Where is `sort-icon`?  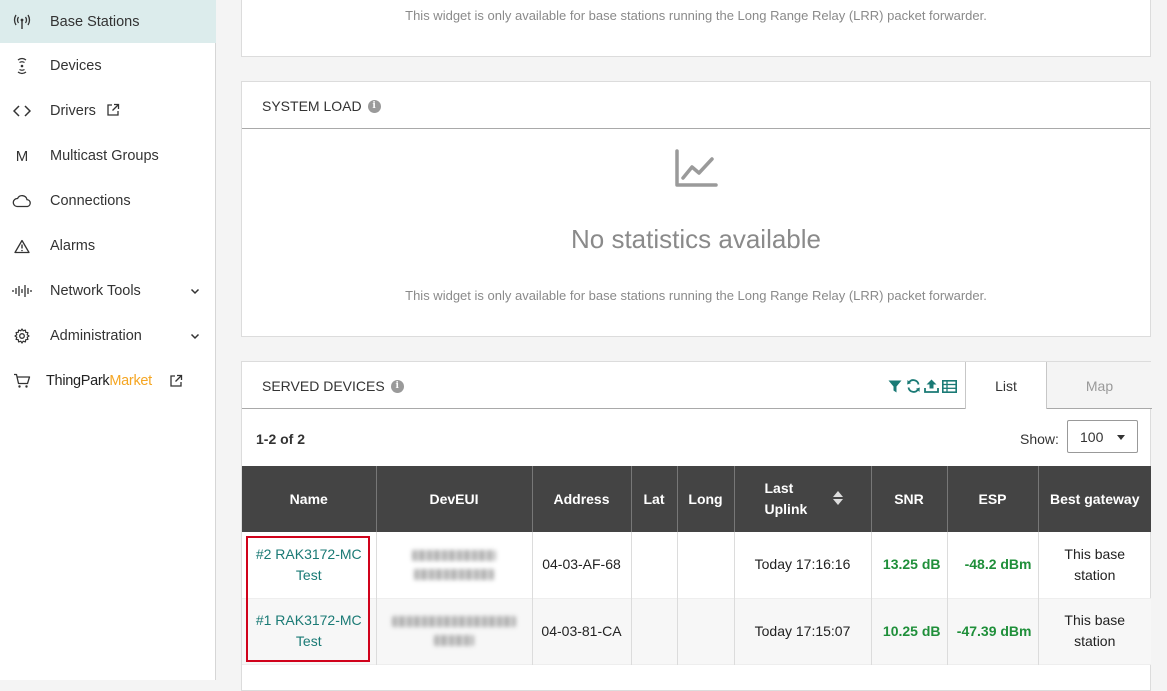 sort-icon is located at coordinates (837, 498).